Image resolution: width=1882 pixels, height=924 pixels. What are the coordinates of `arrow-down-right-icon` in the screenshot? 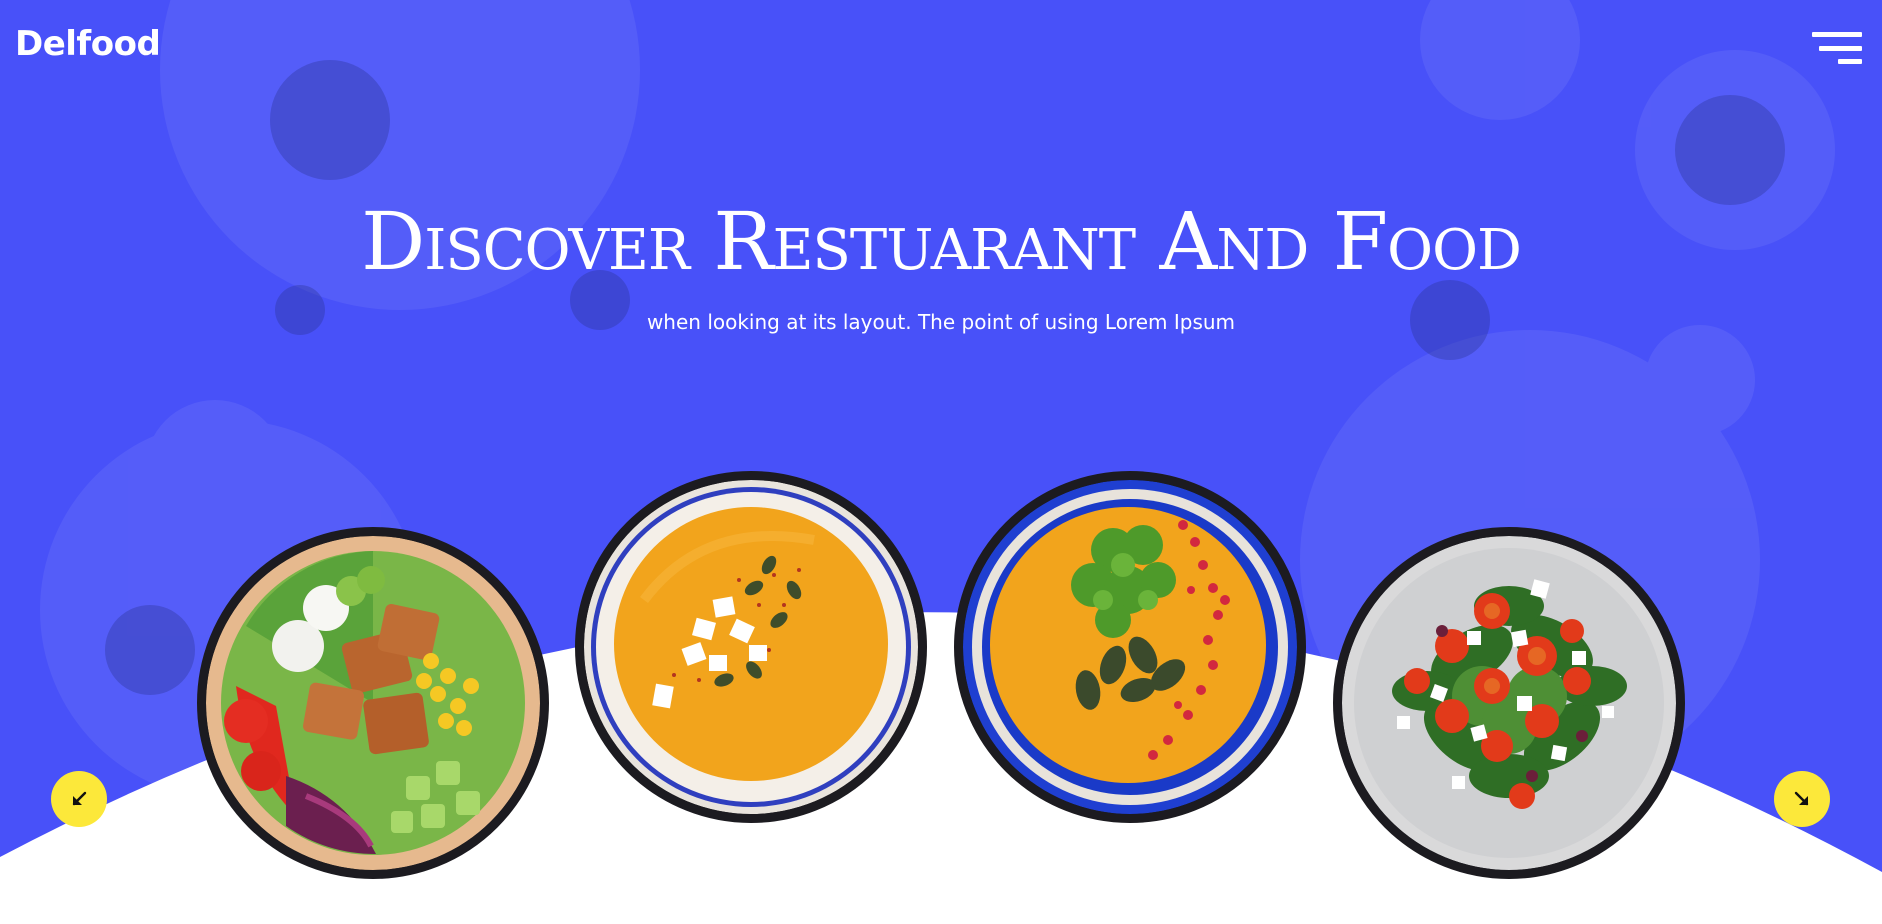 It's located at (1801, 798).